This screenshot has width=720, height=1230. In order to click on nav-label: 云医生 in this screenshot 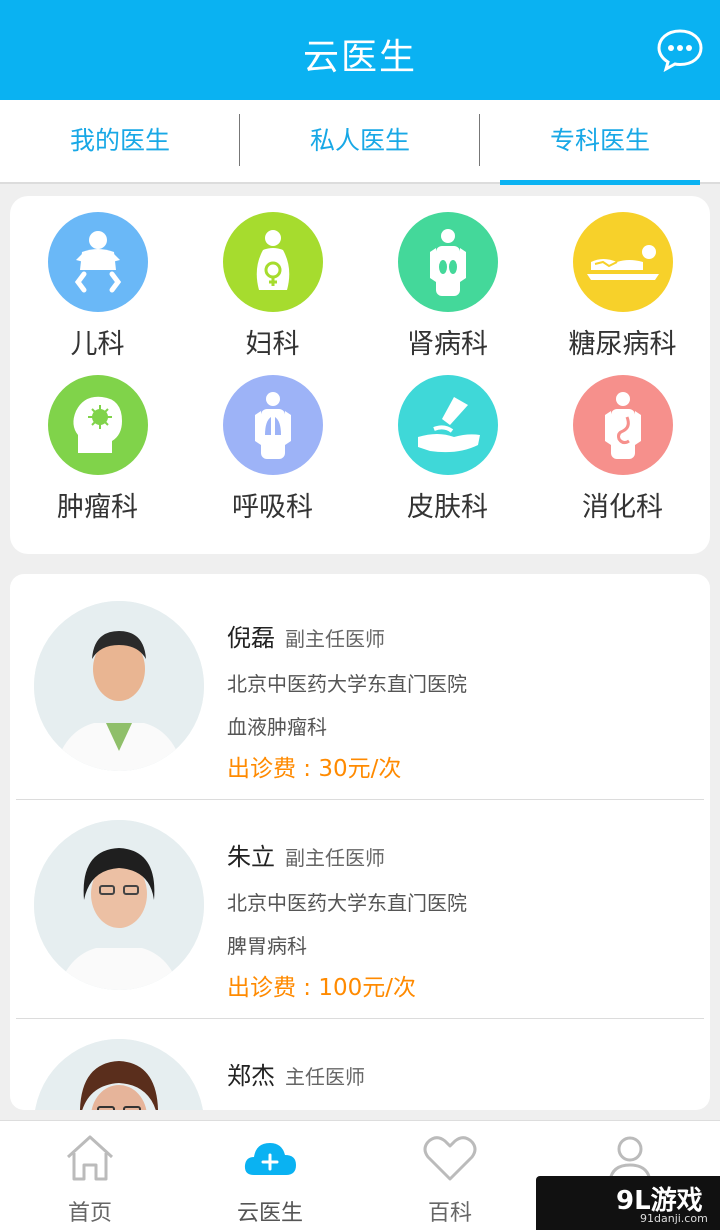, I will do `click(269, 1213)`.